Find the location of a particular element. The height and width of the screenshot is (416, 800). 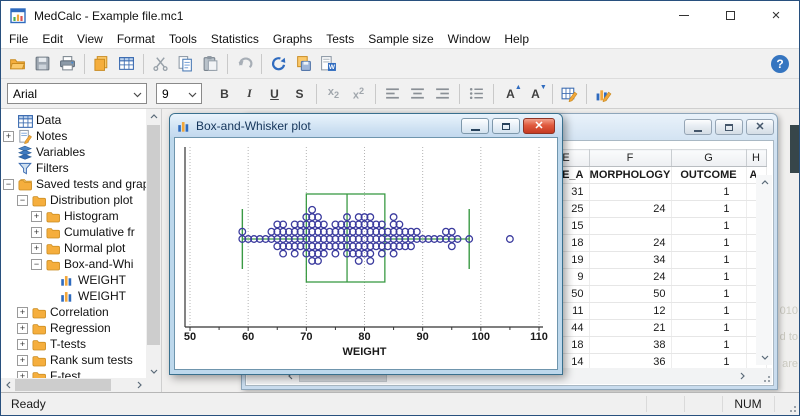

tree-item-distribution-plot: − Distribution plot is located at coordinates (73, 200).